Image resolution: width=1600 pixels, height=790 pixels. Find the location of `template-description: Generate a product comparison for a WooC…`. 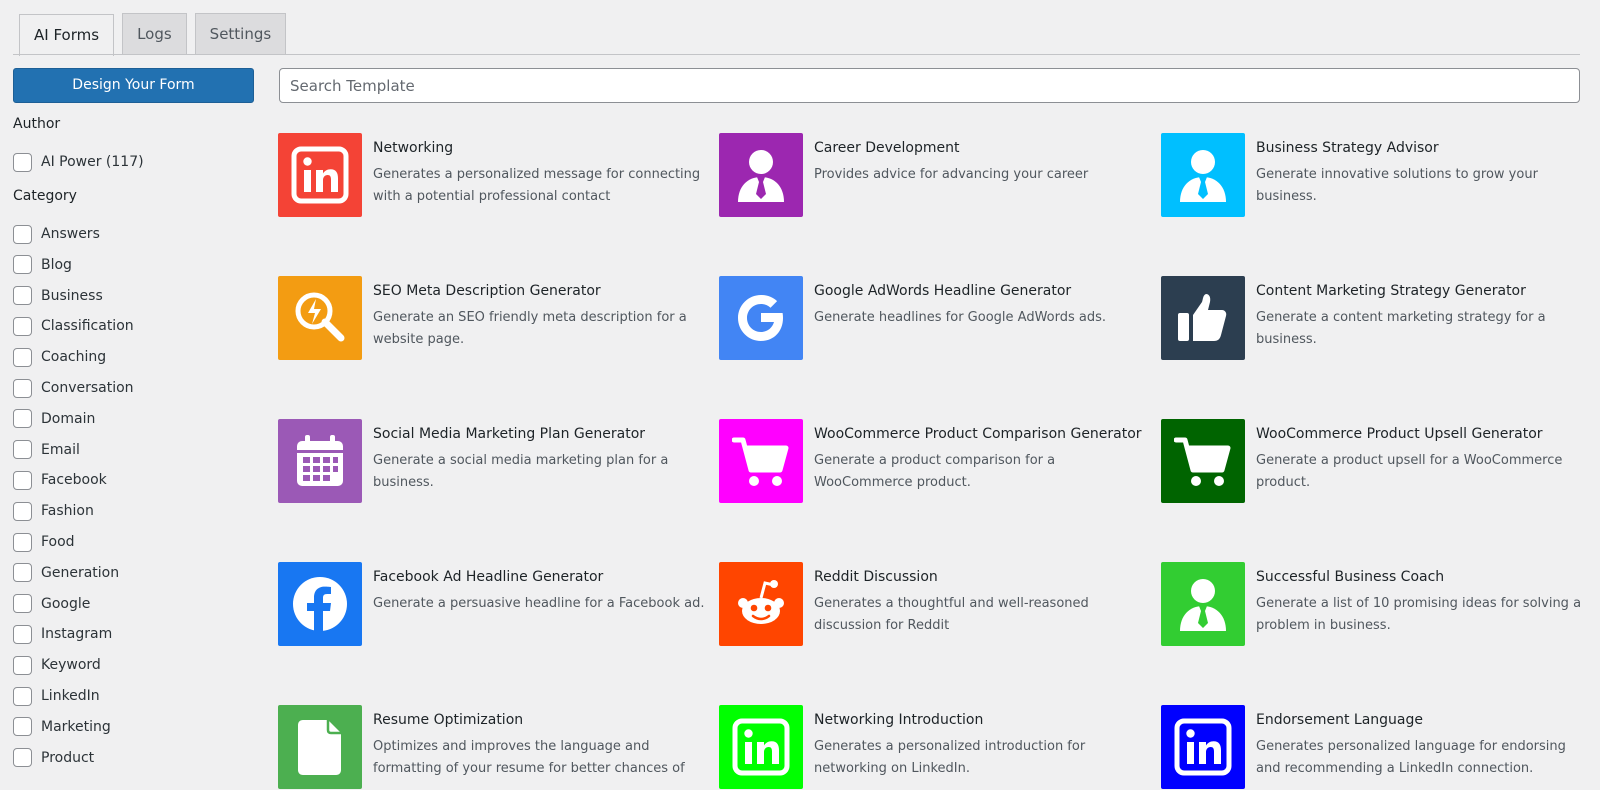

template-description: Generate a product comparison for a WooC… is located at coordinates (935, 471).